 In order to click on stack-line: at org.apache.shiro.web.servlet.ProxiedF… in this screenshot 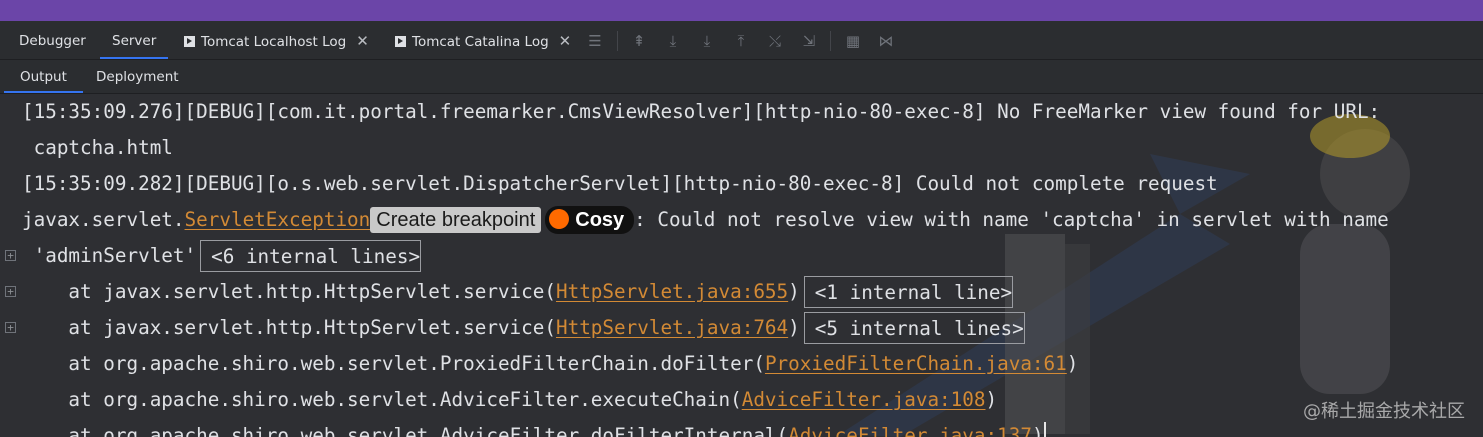, I will do `click(539, 364)`.